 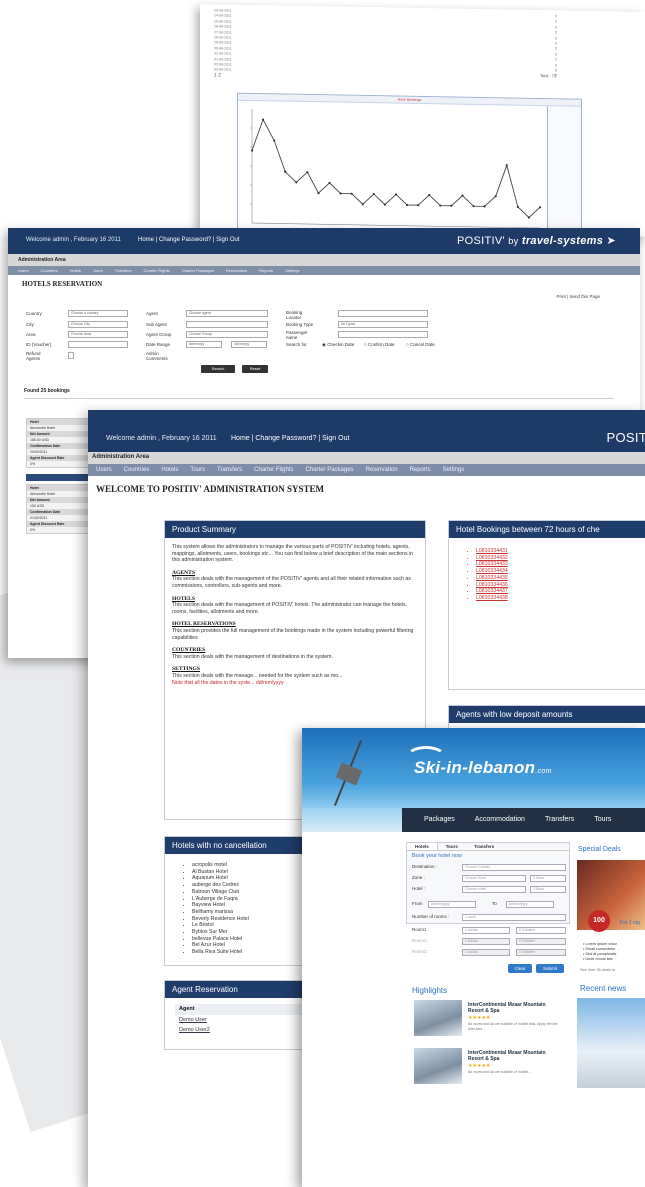 I want to click on room1-adults: 1 Adults, so click(x=486, y=930).